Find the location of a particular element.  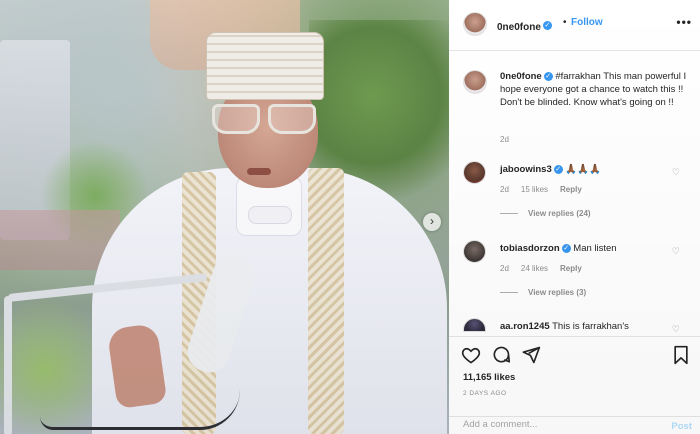

add-comment-input is located at coordinates (553, 424).